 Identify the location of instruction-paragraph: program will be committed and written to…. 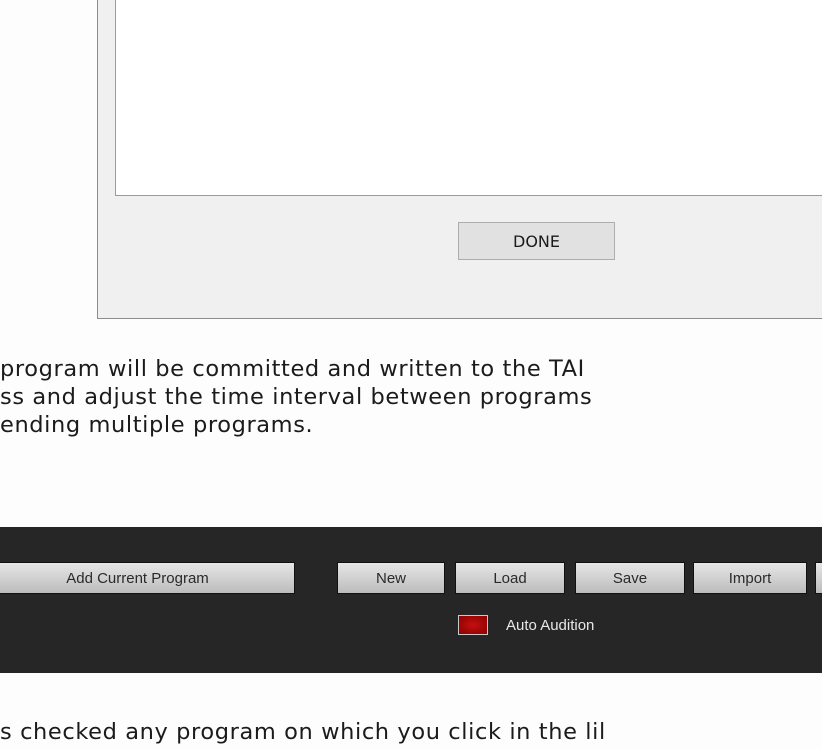
(296, 397).